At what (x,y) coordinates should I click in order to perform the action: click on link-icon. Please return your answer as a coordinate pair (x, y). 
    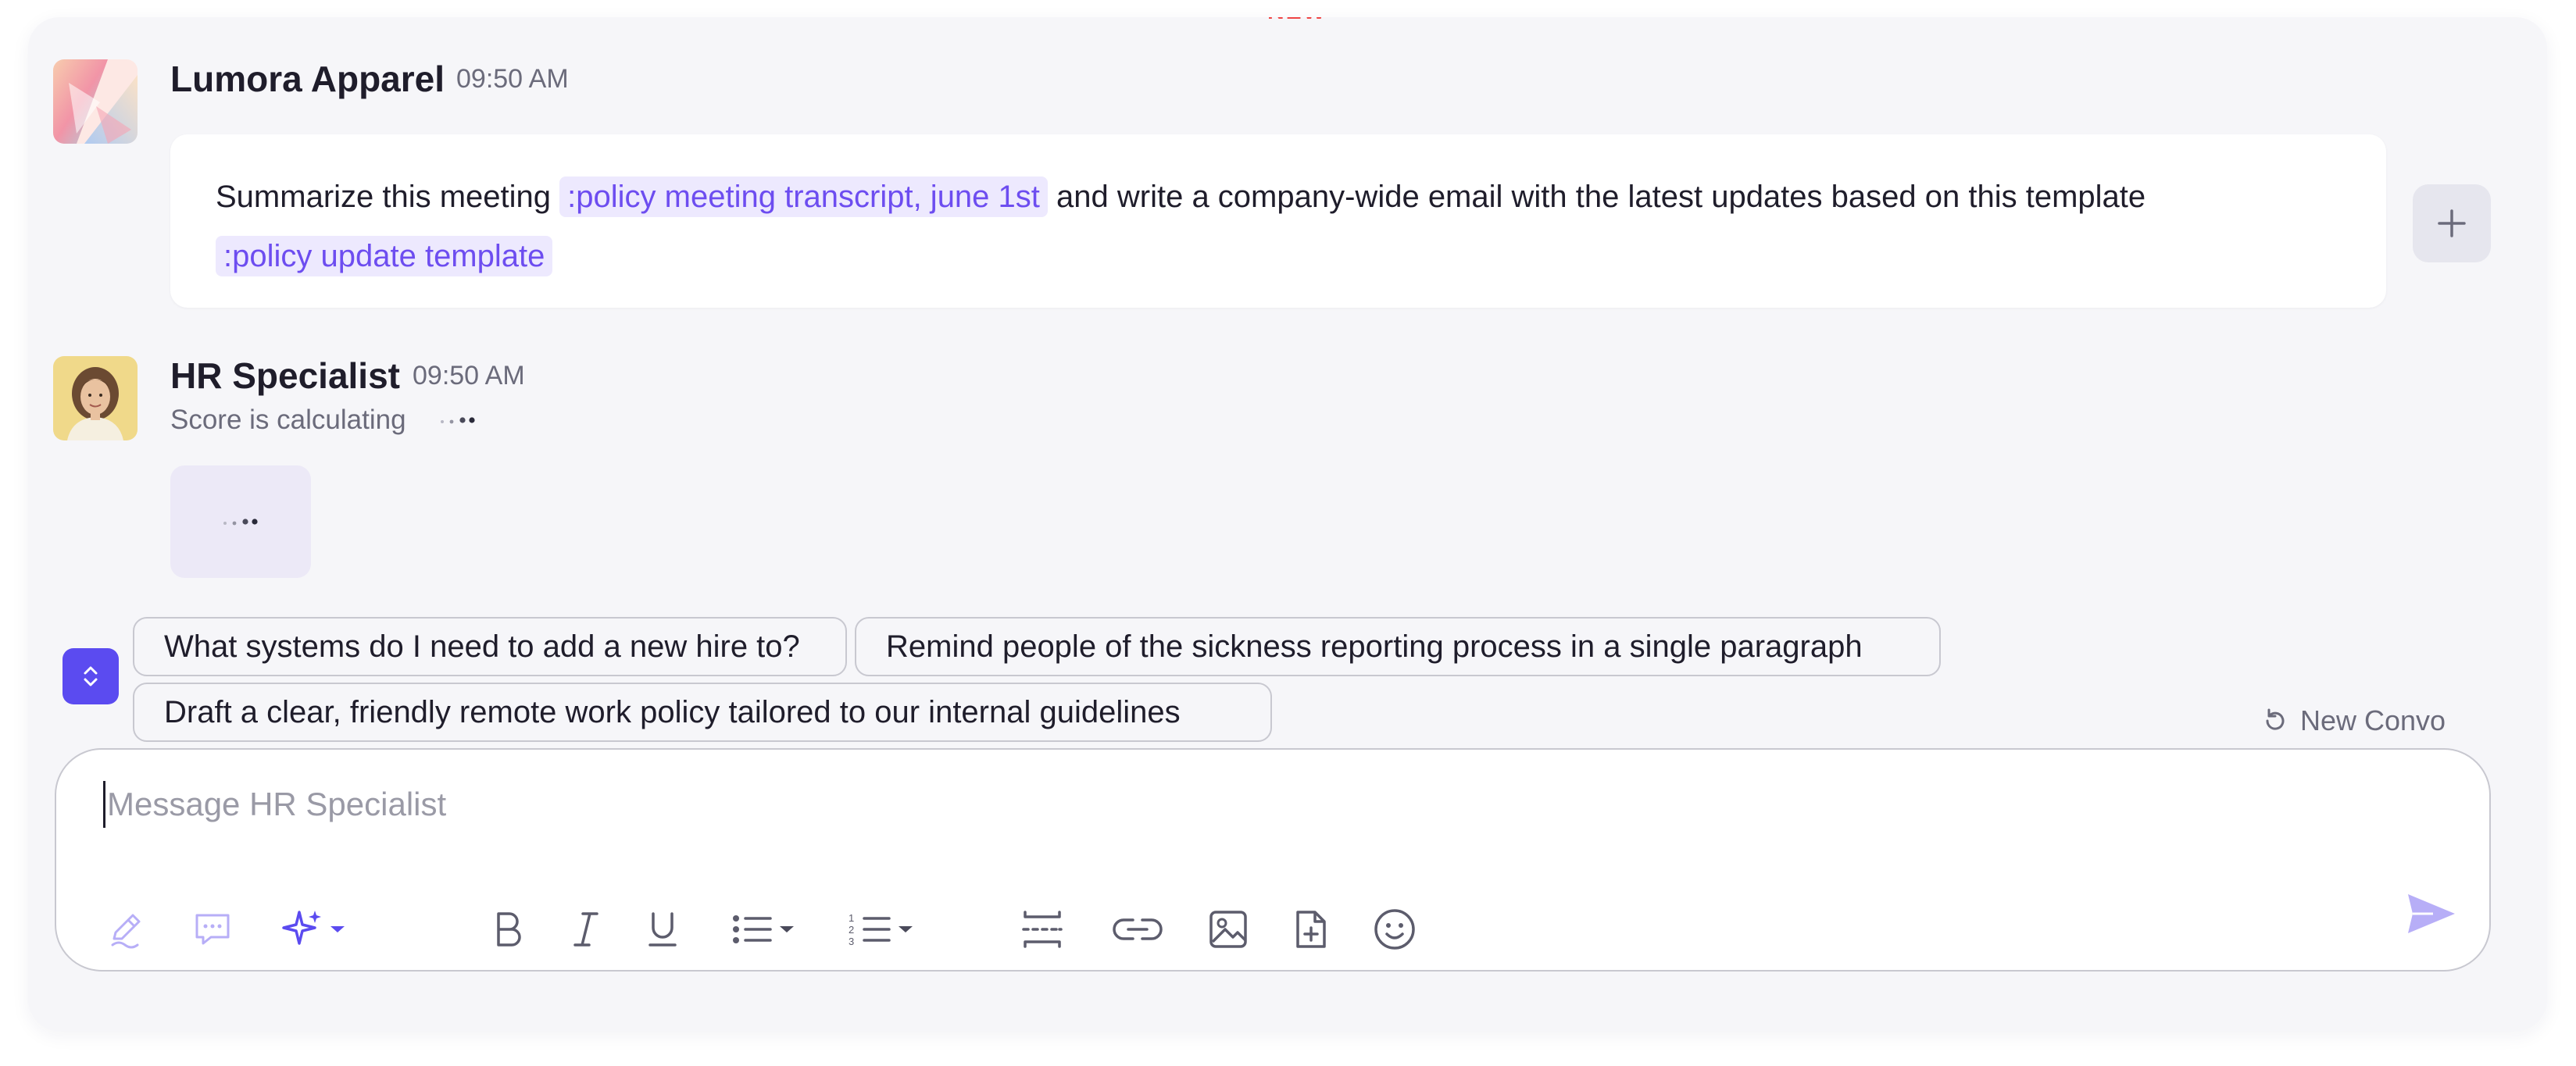
    Looking at the image, I should click on (1138, 929).